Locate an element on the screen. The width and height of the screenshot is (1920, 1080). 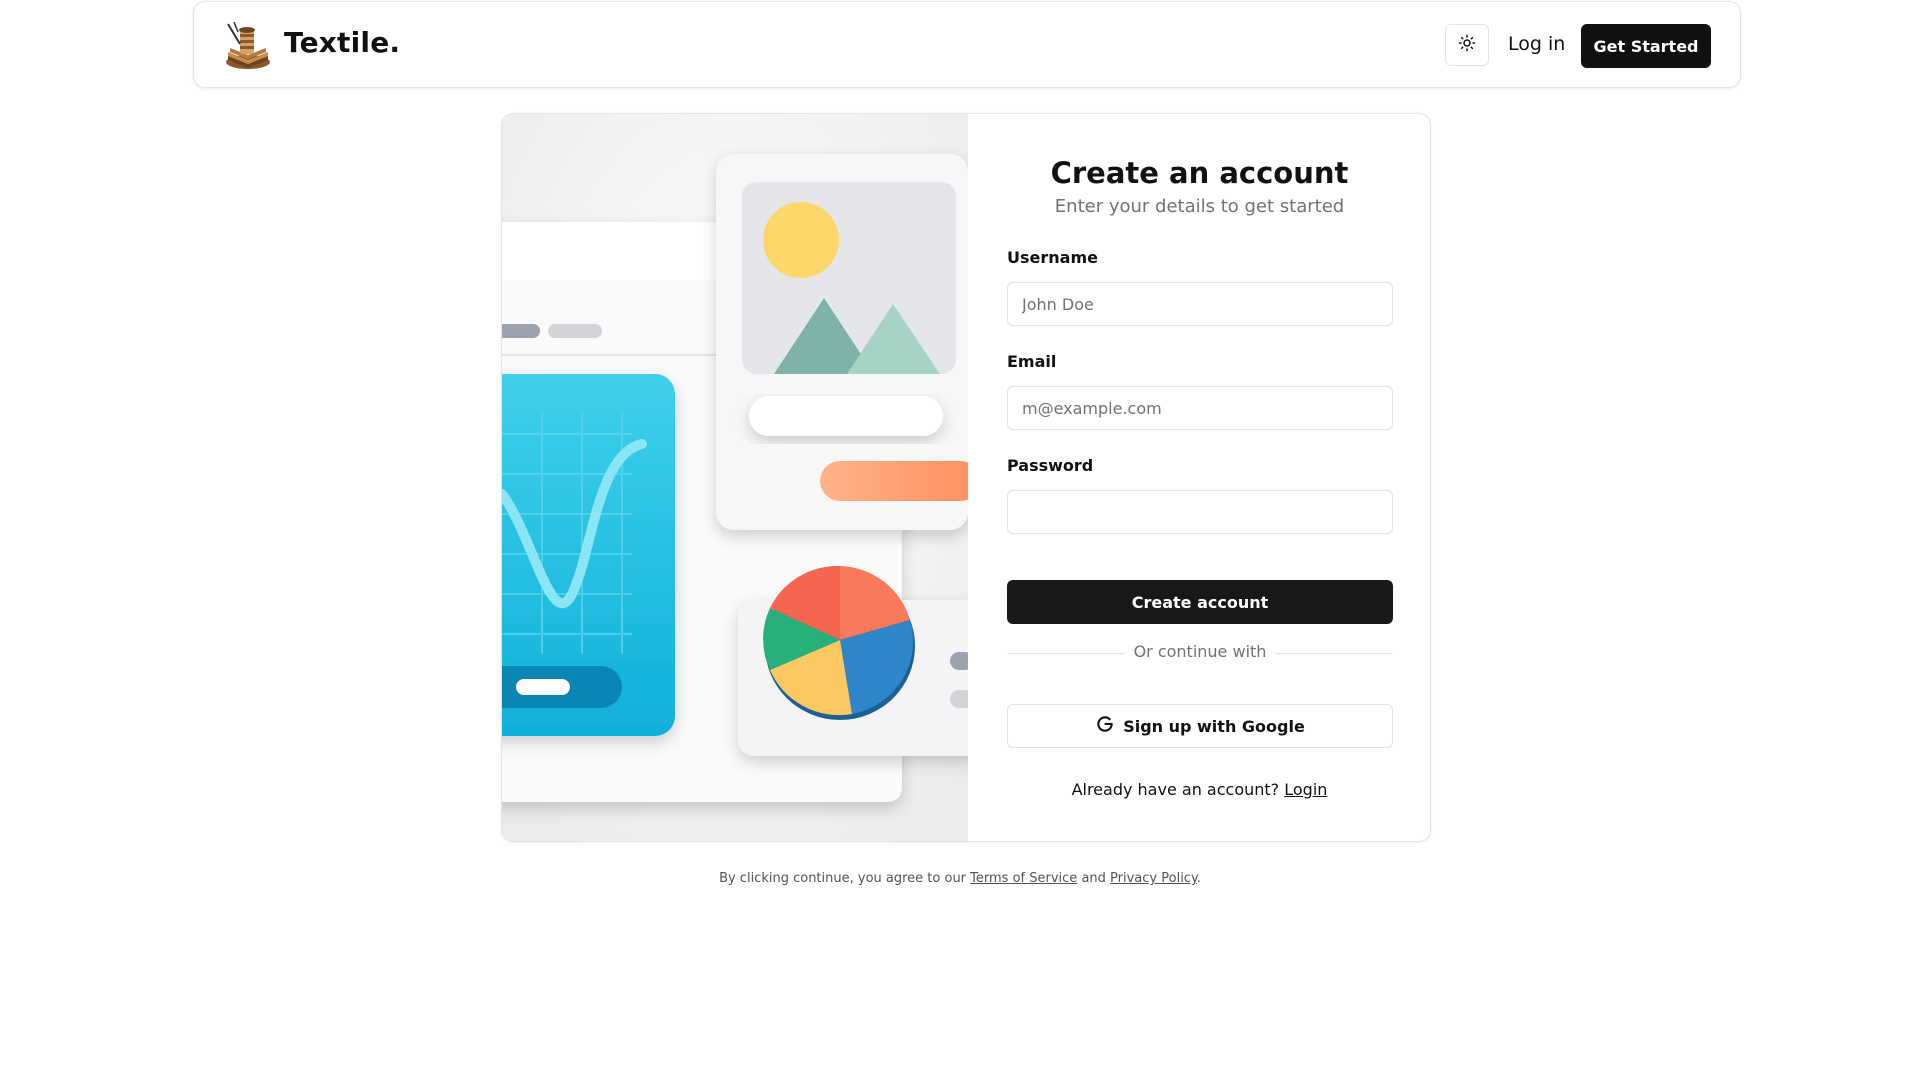
google-button-label: Sign up with Google is located at coordinates (1214, 726).